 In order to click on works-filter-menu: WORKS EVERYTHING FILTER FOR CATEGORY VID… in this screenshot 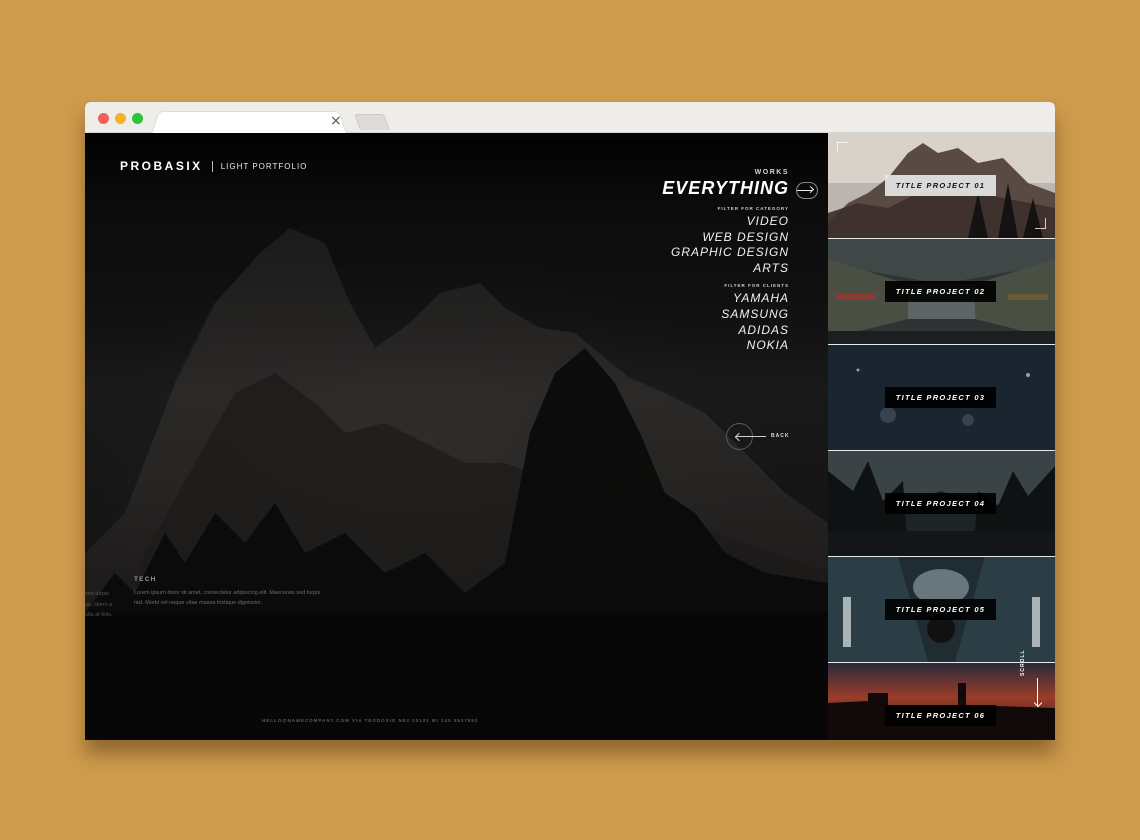, I will do `click(725, 261)`.